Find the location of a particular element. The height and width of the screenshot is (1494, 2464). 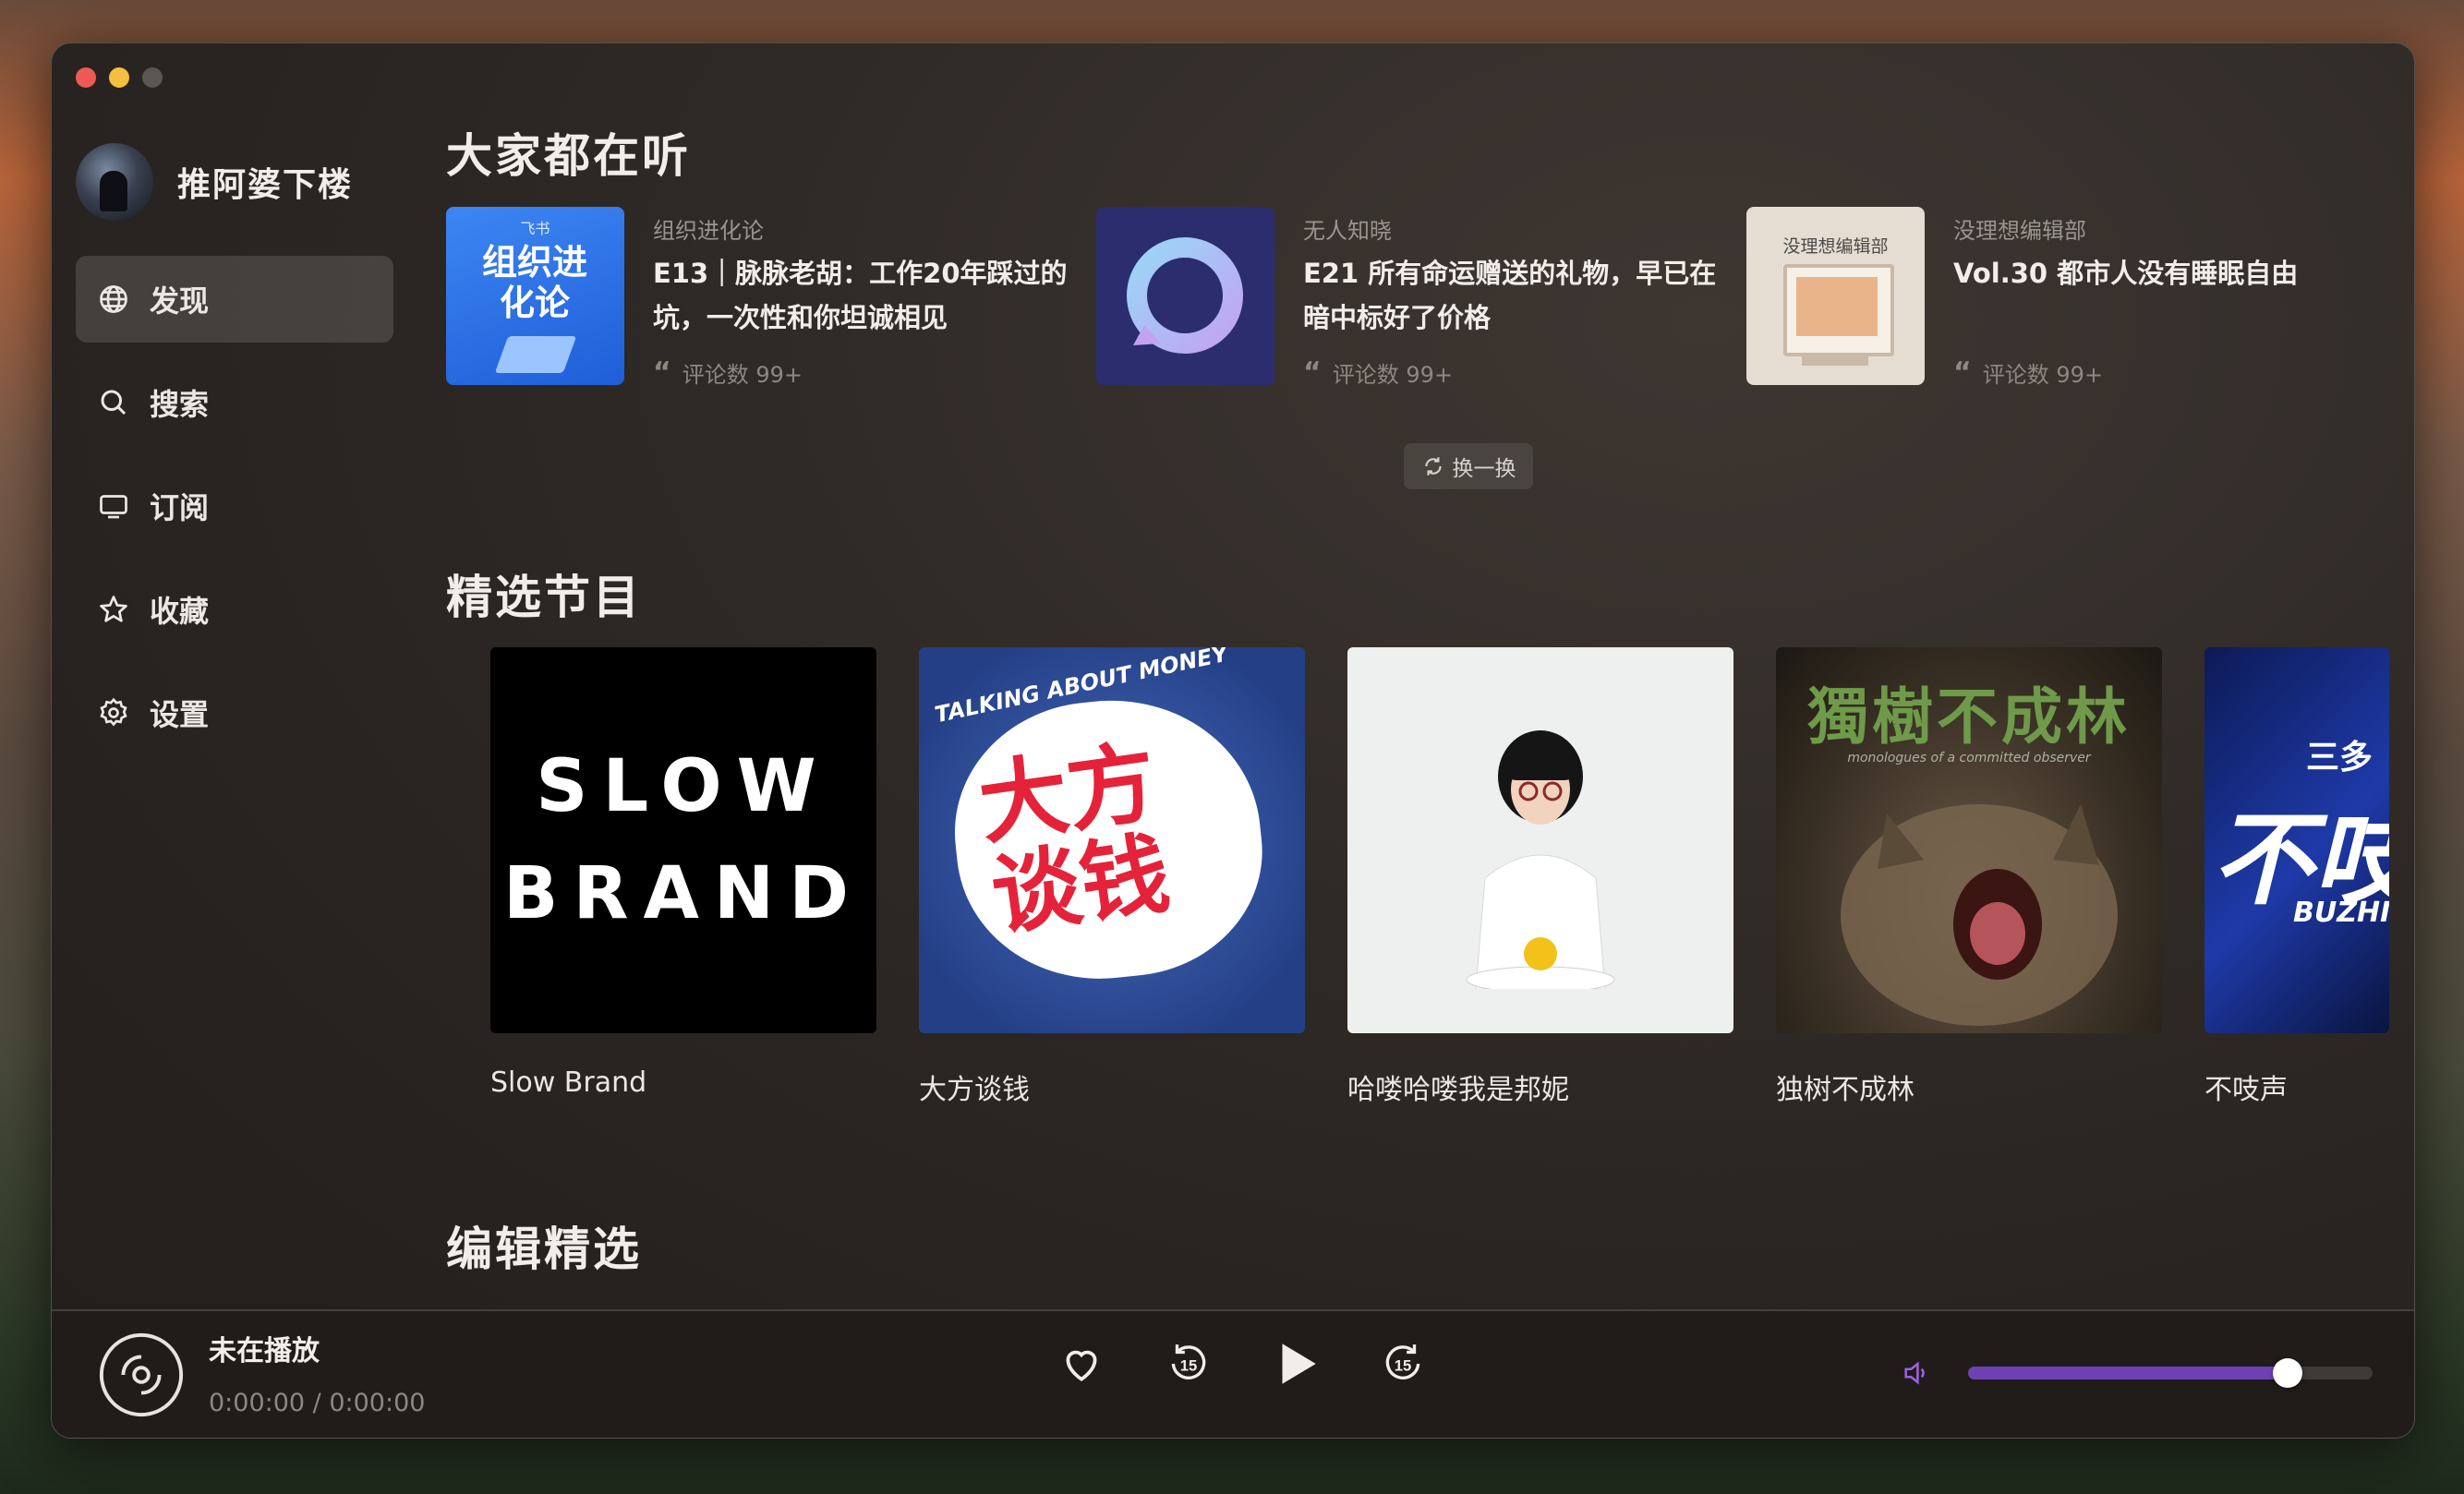

tv-icon is located at coordinates (114, 506).